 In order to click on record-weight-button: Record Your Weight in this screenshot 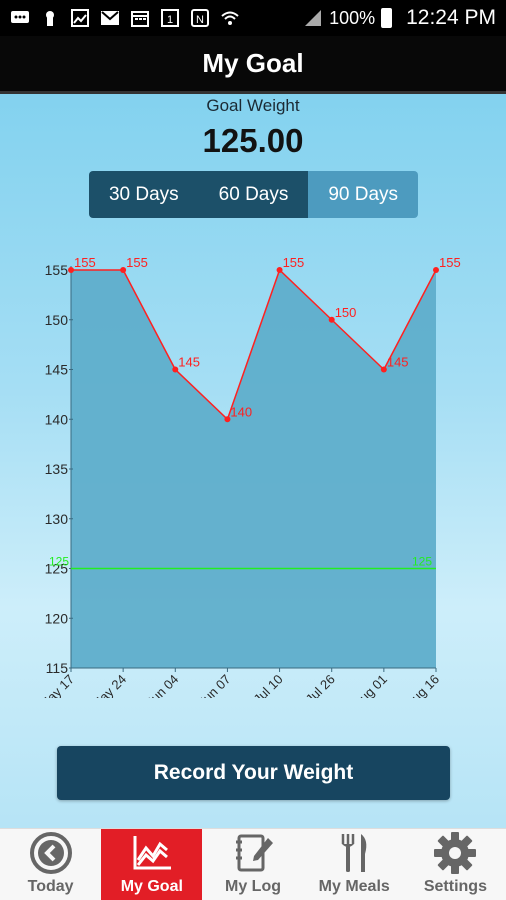, I will do `click(253, 773)`.